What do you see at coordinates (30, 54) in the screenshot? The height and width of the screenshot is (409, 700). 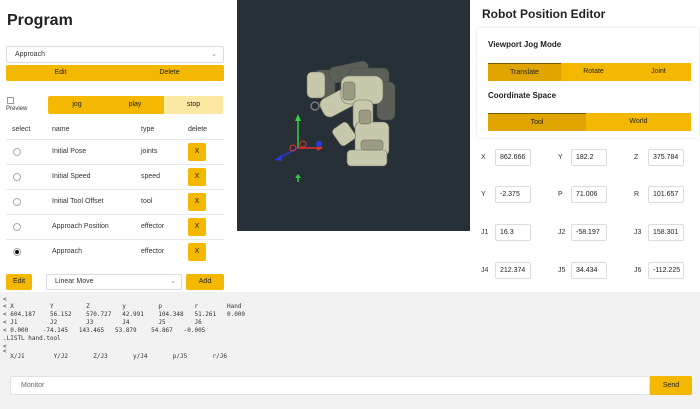 I see `program-select-value: Approach` at bounding box center [30, 54].